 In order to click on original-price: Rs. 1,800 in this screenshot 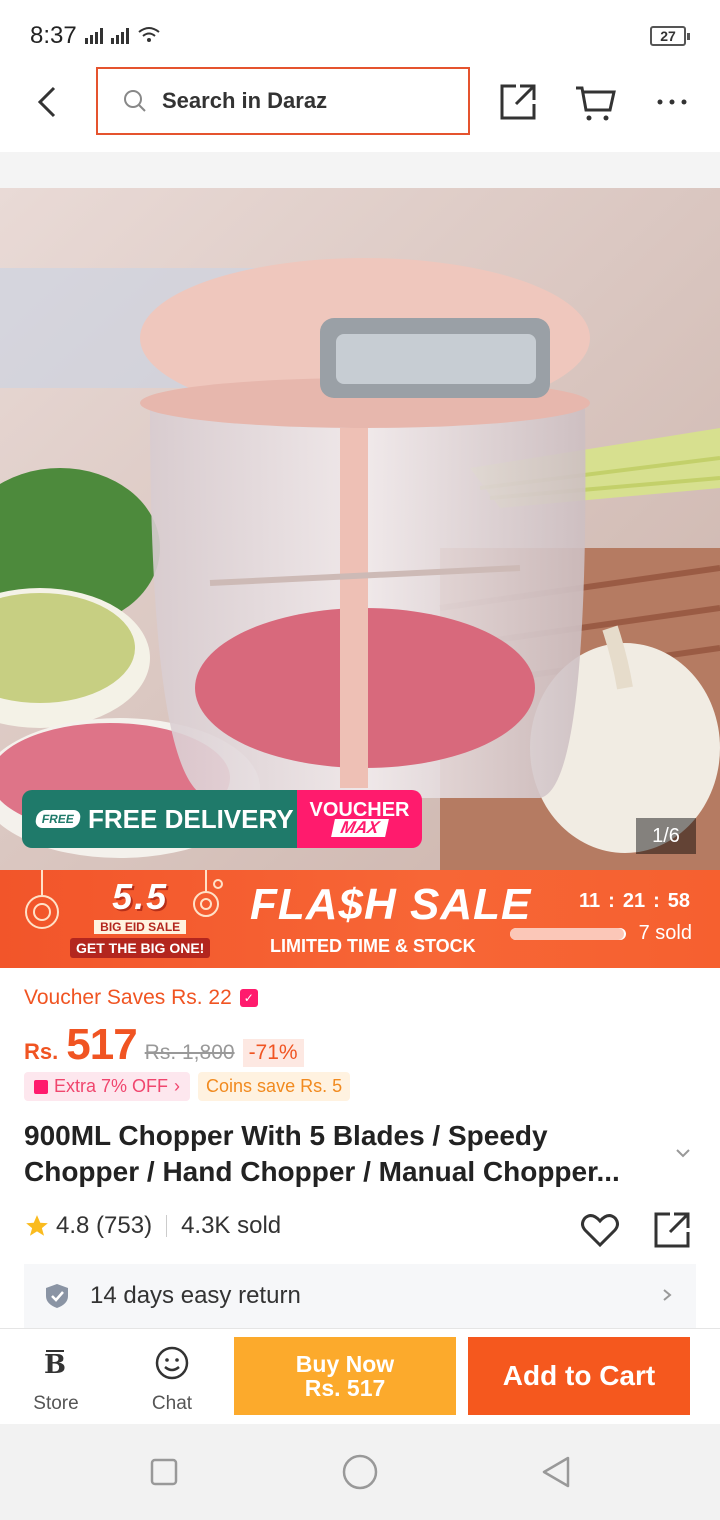, I will do `click(189, 1052)`.